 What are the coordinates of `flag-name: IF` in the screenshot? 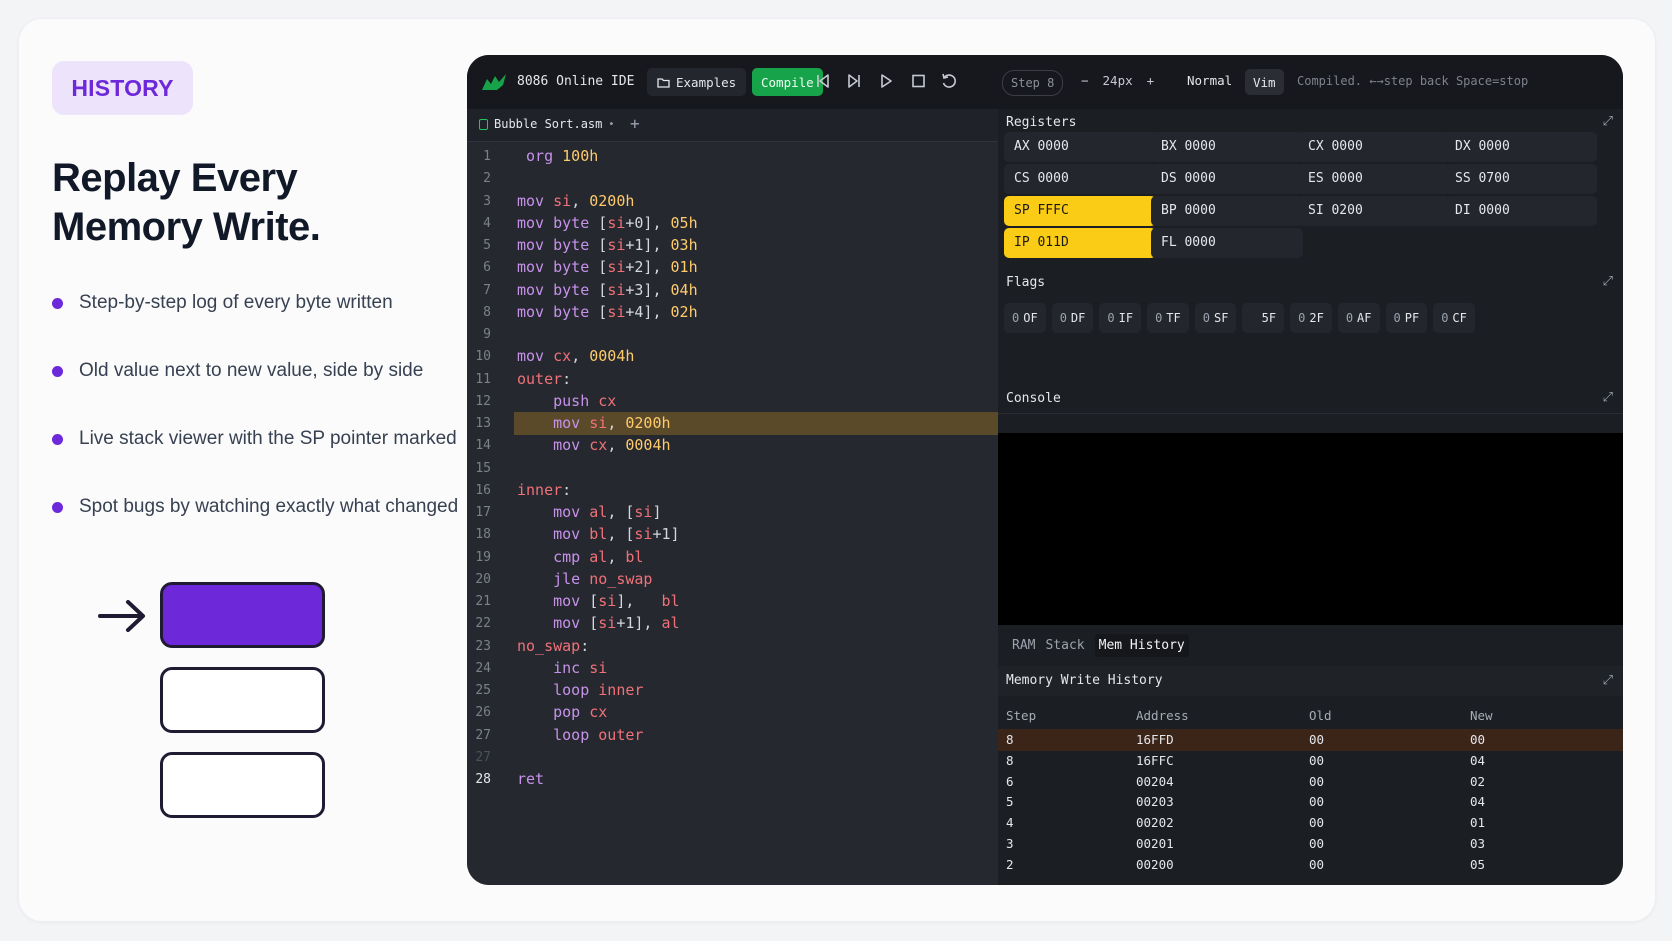 It's located at (1126, 318).